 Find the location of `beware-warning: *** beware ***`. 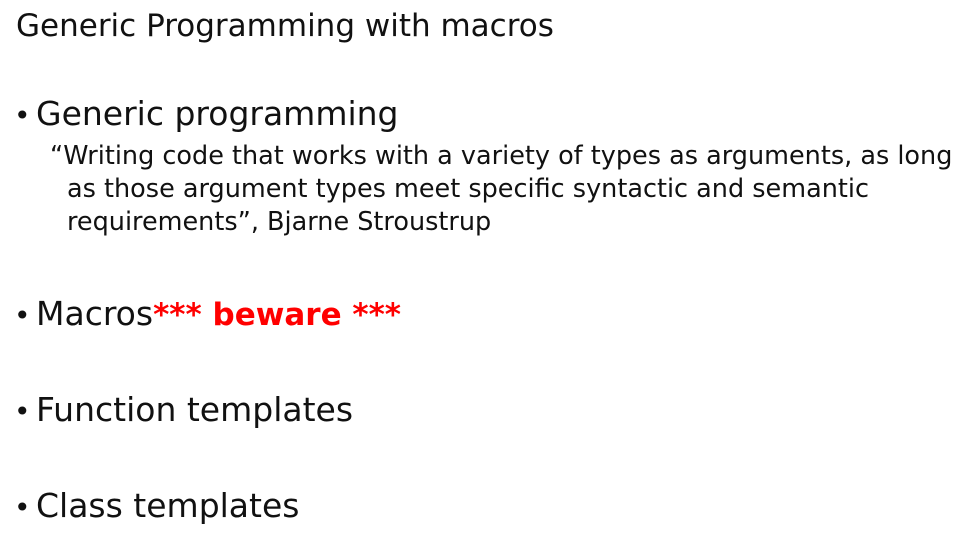

beware-warning: *** beware *** is located at coordinates (277, 315).